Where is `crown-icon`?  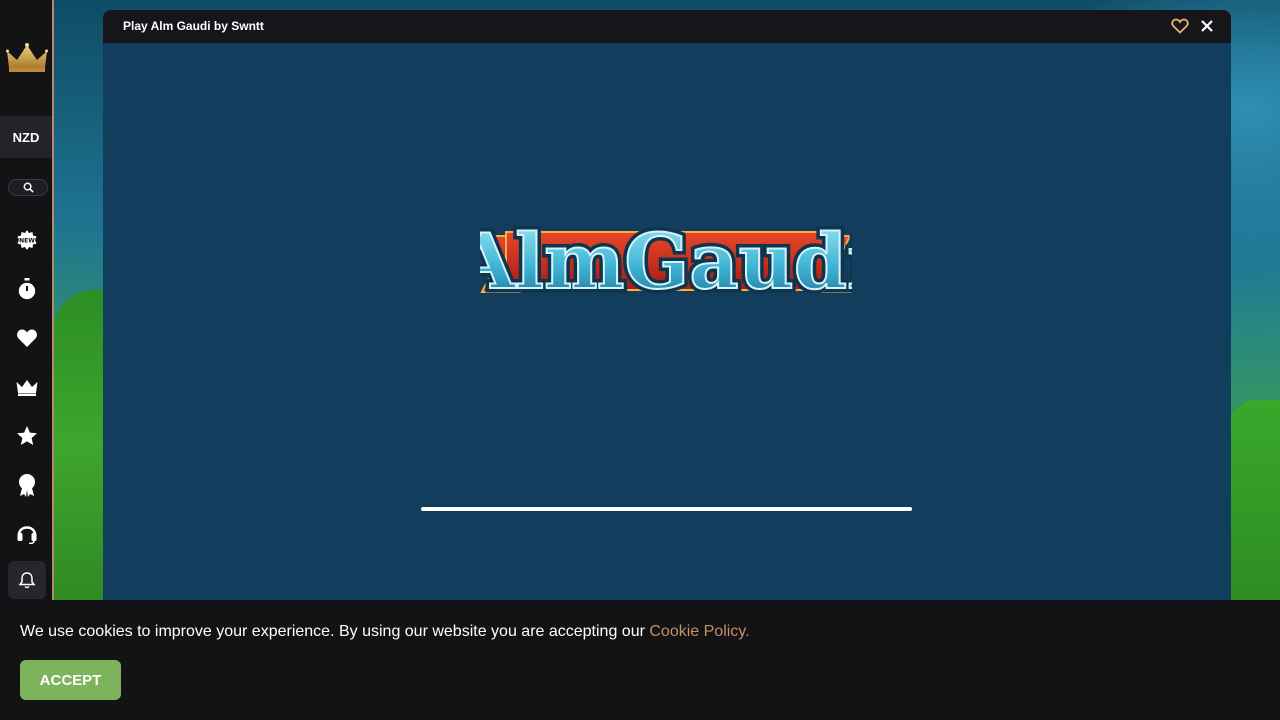 crown-icon is located at coordinates (27, 388).